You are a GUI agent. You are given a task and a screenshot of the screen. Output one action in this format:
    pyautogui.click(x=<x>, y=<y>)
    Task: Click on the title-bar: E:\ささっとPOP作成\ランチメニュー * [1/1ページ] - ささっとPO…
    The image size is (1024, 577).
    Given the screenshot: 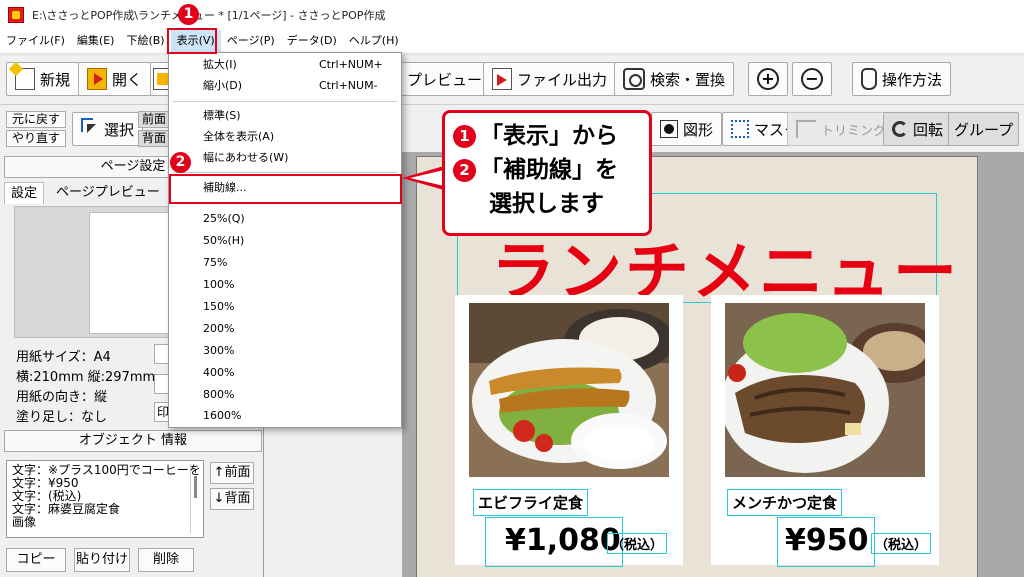 What is the action you would take?
    pyautogui.click(x=512, y=15)
    